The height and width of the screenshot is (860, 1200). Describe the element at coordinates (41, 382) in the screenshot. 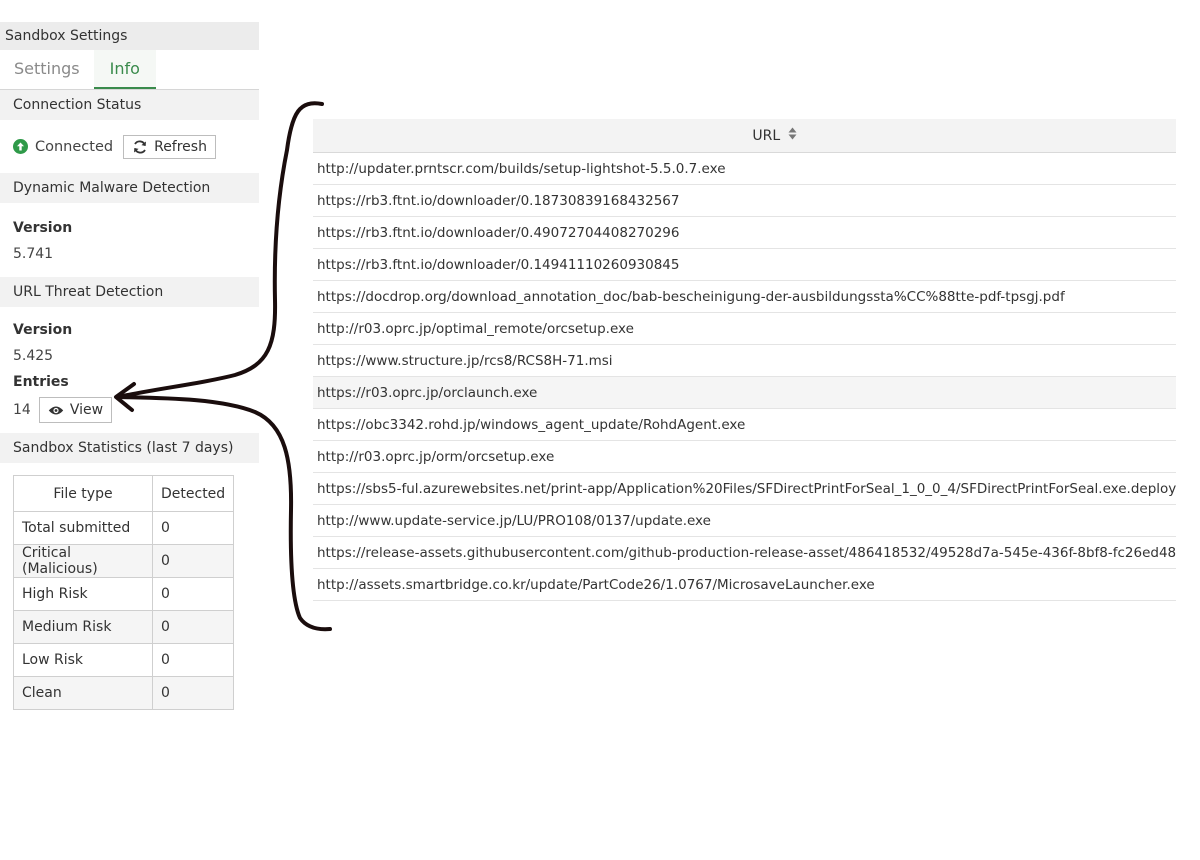

I see `entries-label: Entries` at that location.